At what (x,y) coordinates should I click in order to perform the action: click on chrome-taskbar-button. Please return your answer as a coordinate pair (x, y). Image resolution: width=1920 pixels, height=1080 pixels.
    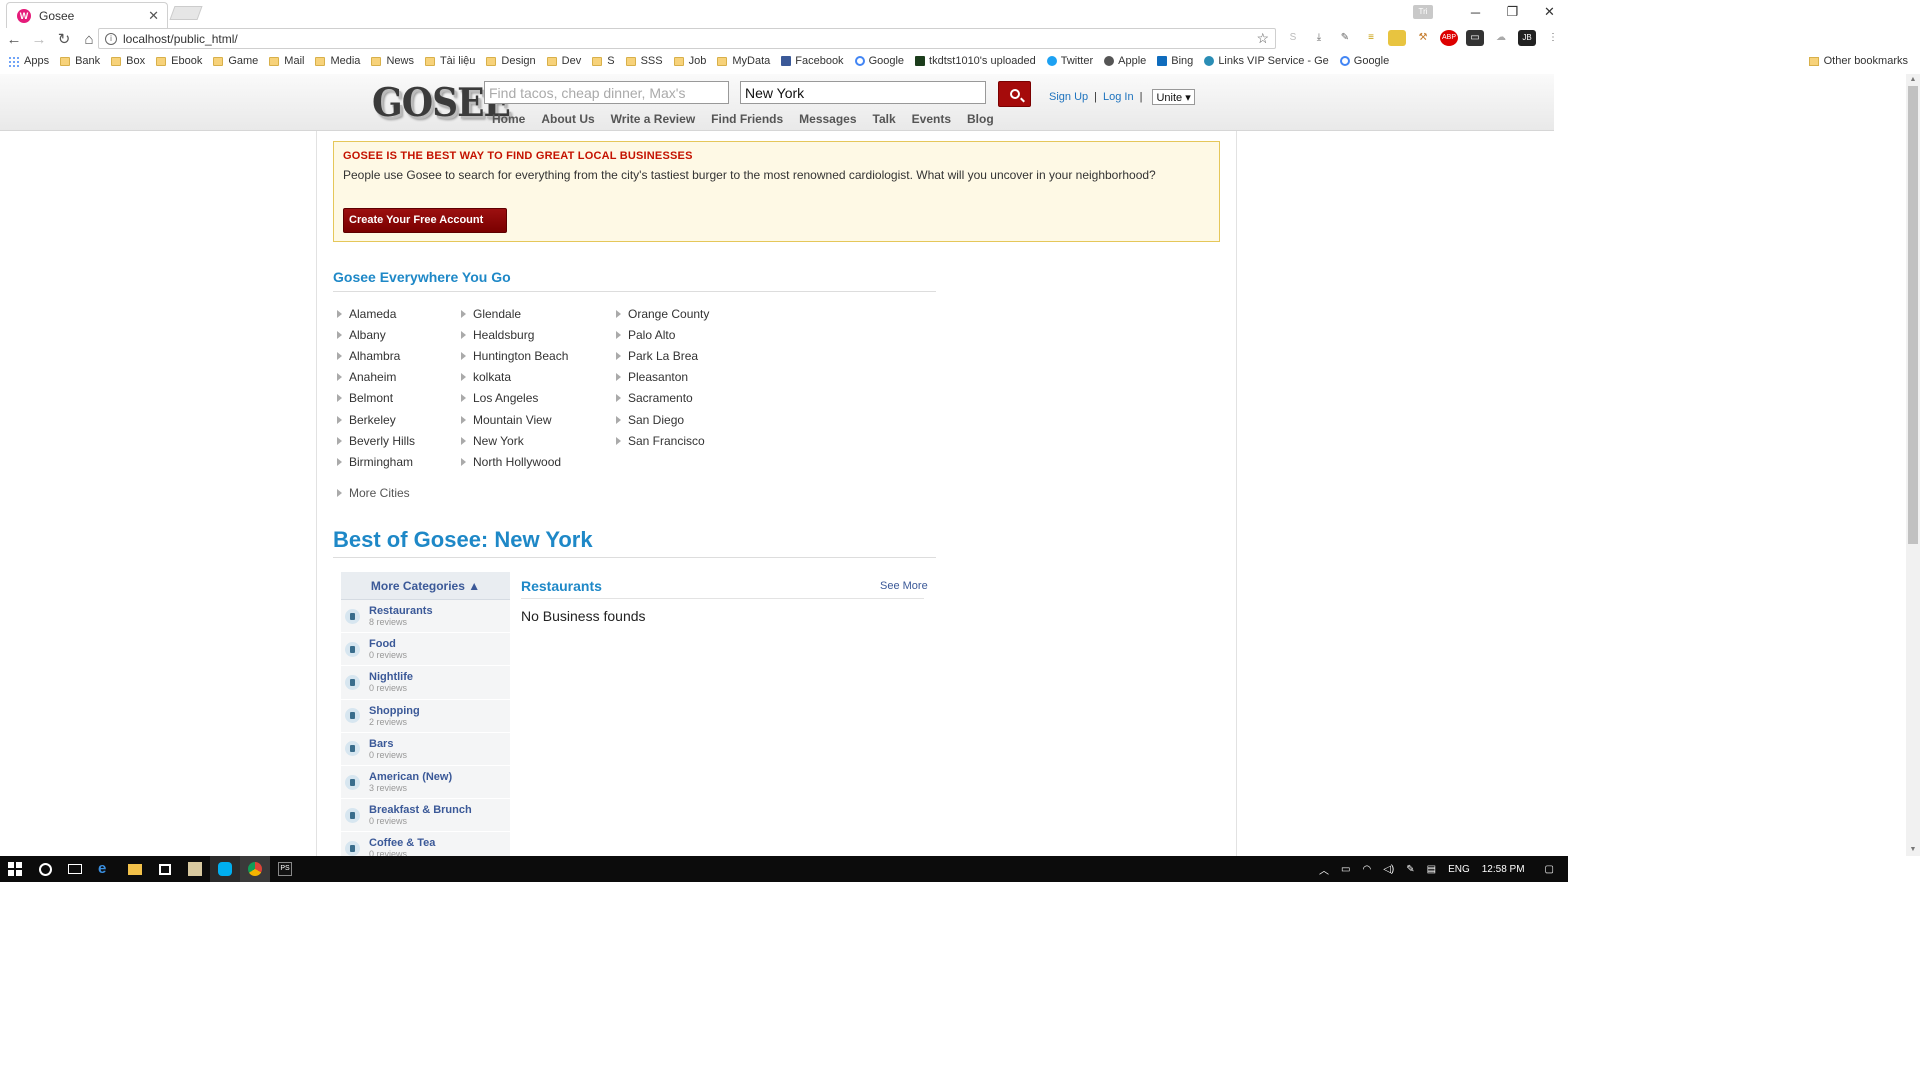
    Looking at the image, I should click on (255, 869).